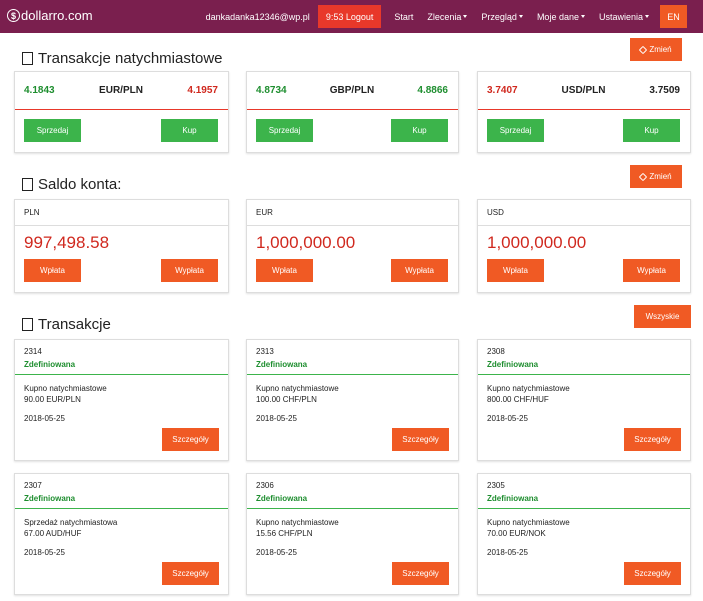 This screenshot has height=601, width=703. What do you see at coordinates (71, 522) in the screenshot?
I see `transaction-type: Sprzedaż natychmiastowa` at bounding box center [71, 522].